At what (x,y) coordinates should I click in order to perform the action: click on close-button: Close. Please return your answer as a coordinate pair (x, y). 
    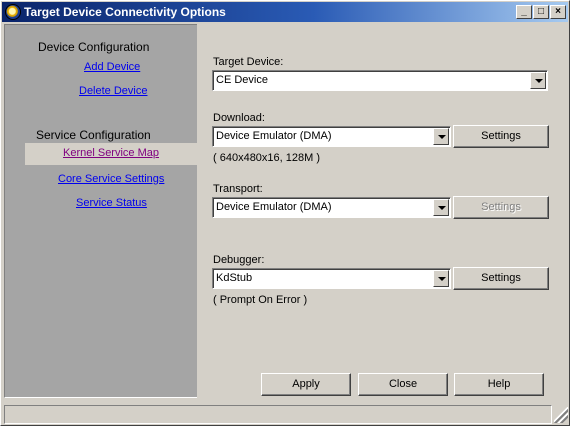
    Looking at the image, I should click on (403, 384).